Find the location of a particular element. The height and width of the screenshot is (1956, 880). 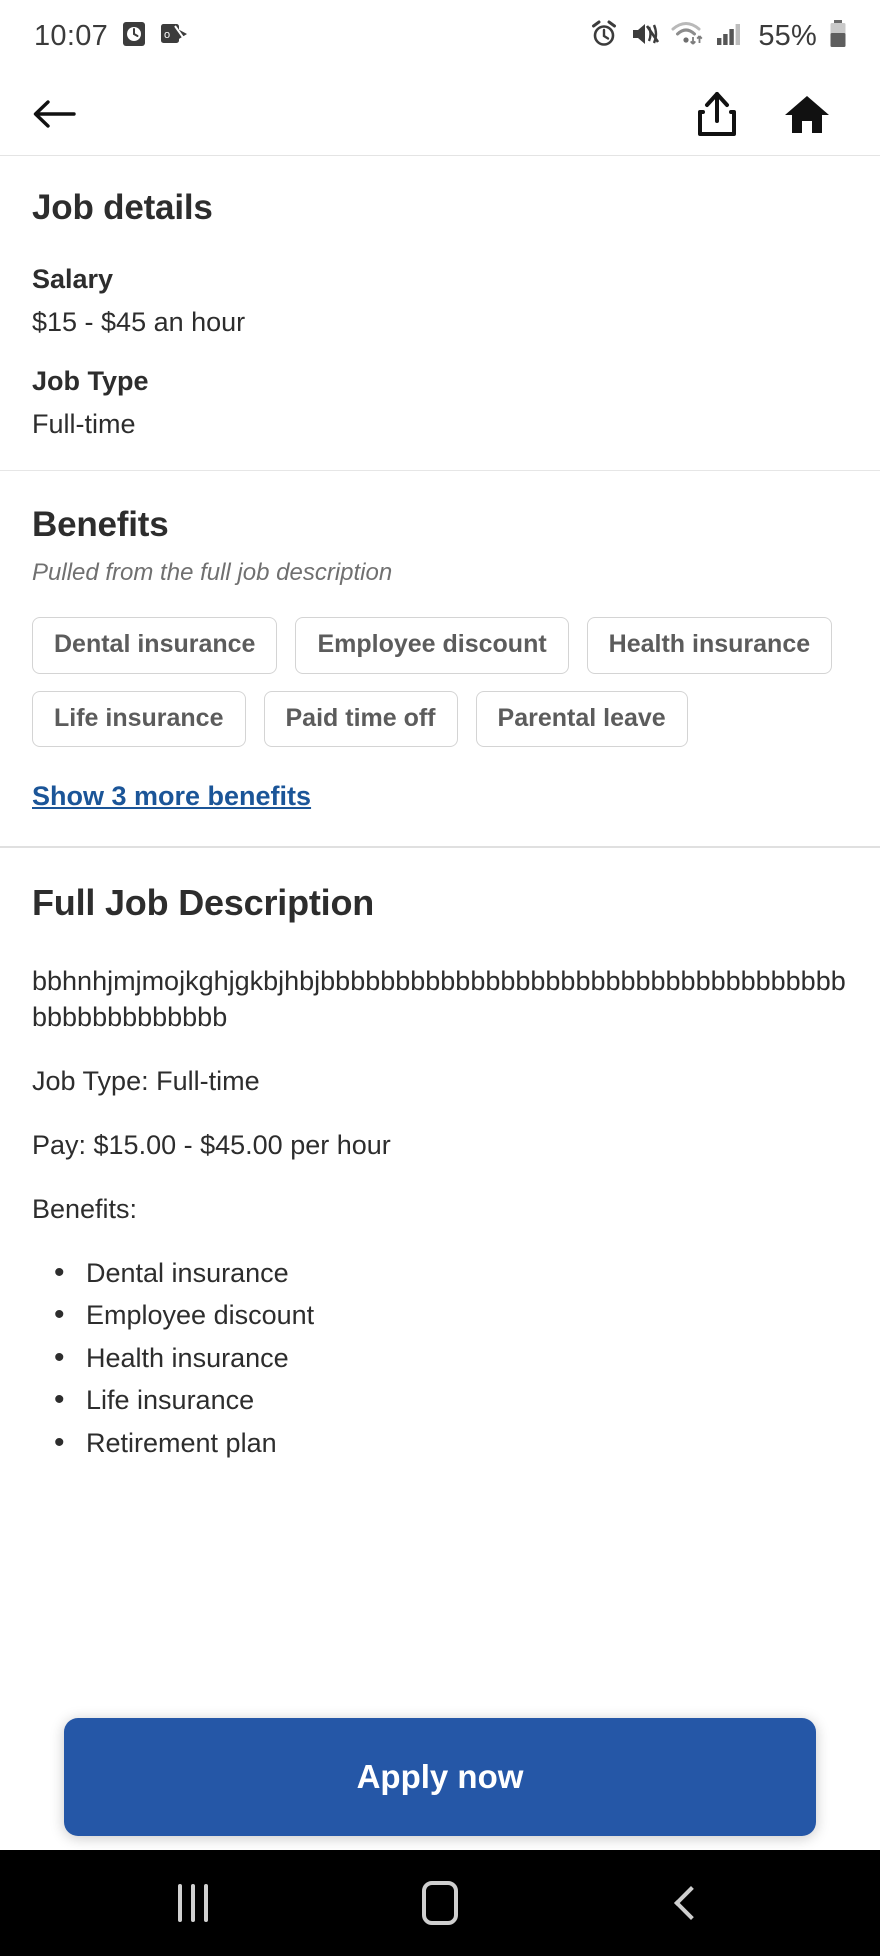

cellular-signal-icon is located at coordinates (730, 36).